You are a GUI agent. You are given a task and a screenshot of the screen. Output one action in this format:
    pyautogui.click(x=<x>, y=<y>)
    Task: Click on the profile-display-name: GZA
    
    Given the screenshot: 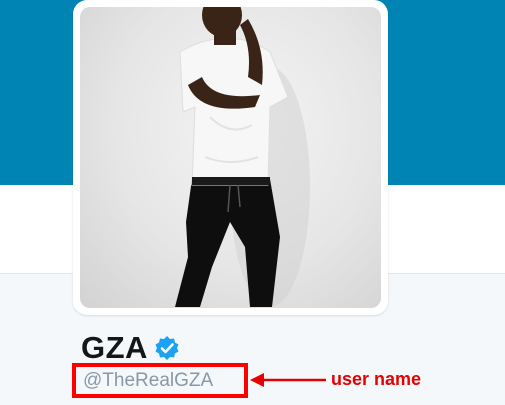 What is the action you would take?
    pyautogui.click(x=130, y=348)
    